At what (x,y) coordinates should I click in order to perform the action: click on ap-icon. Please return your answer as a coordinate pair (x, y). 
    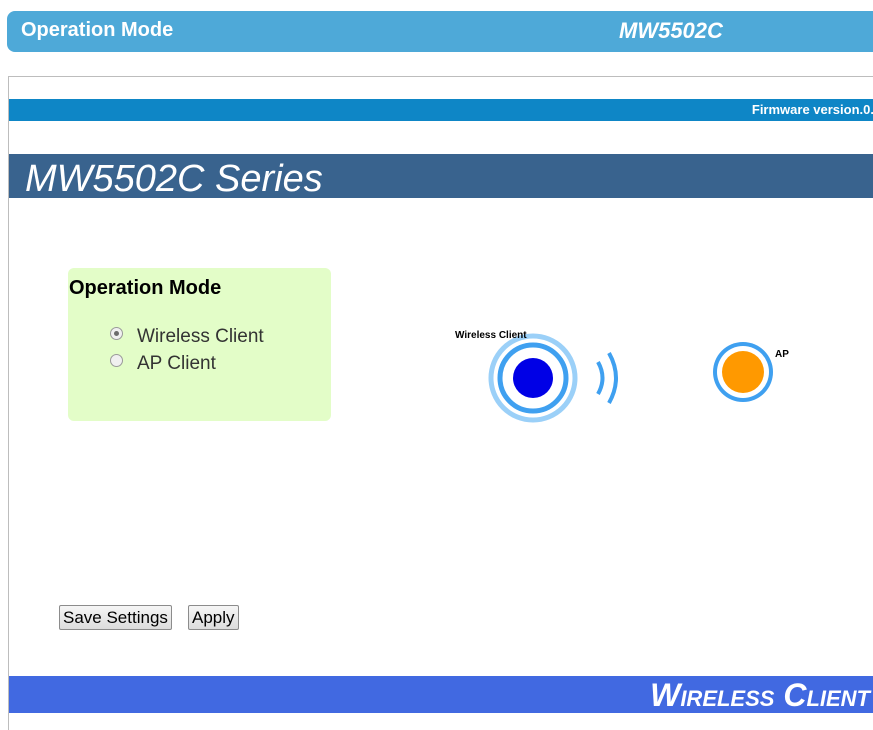
    Looking at the image, I should click on (743, 372).